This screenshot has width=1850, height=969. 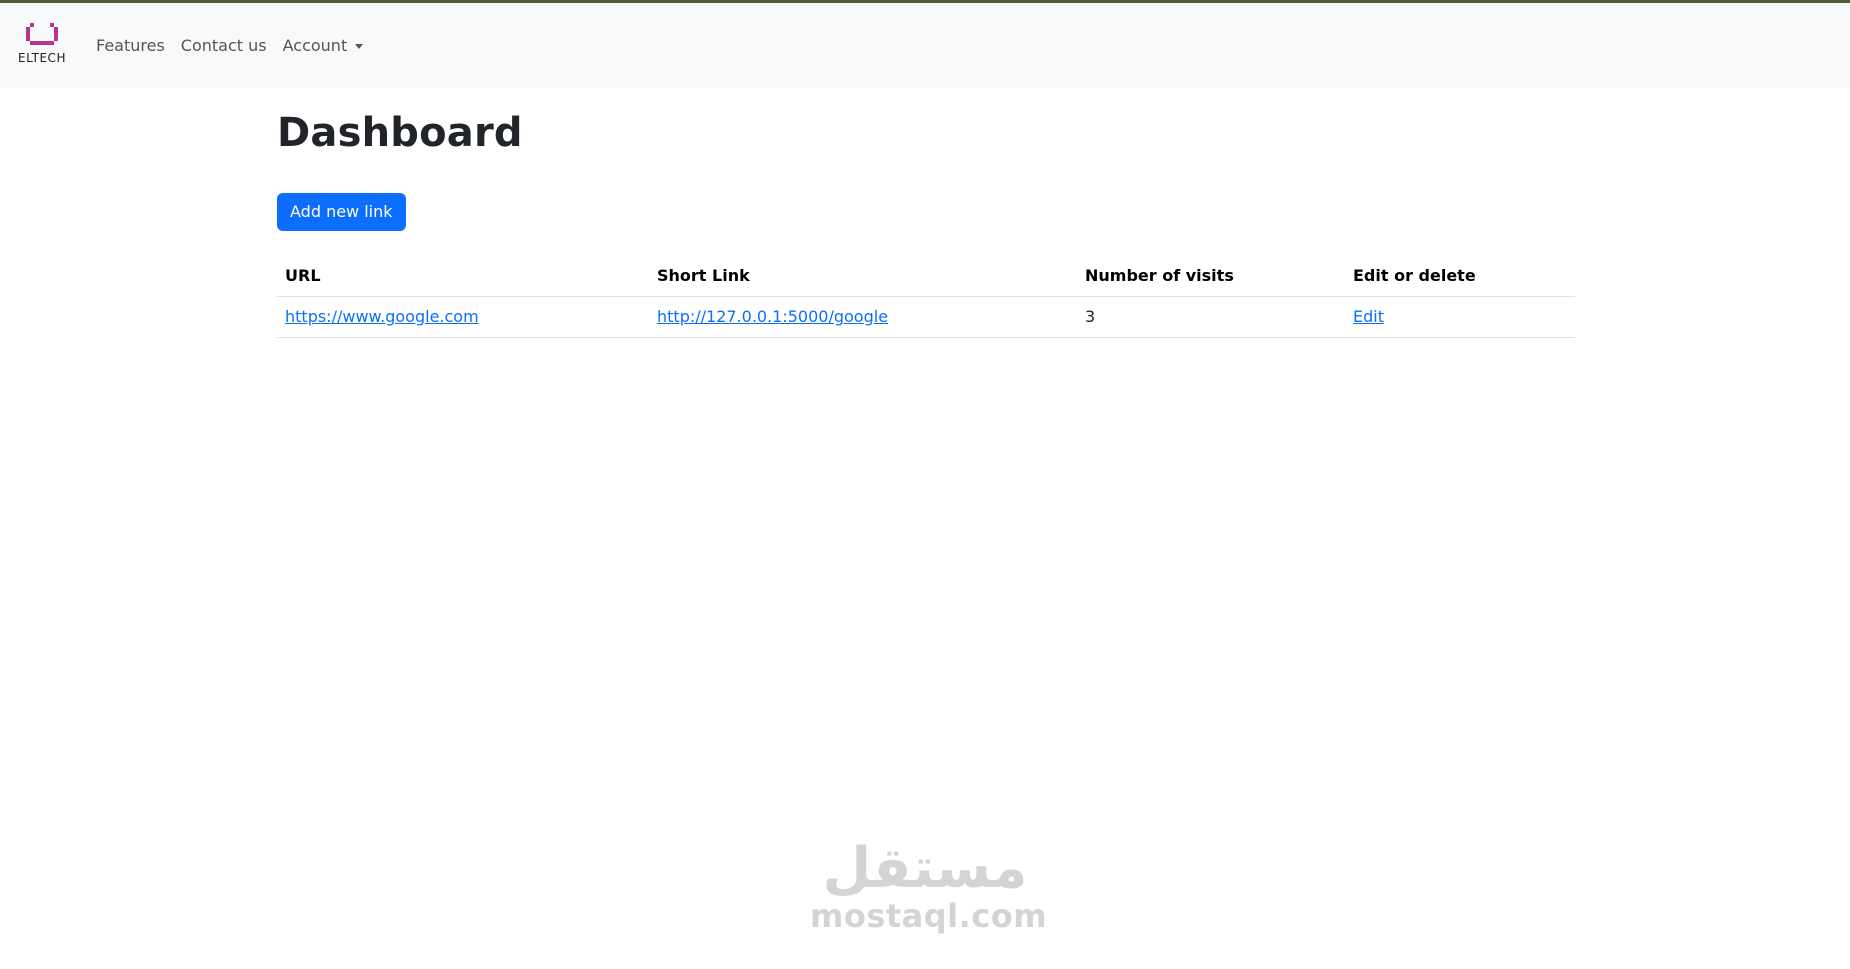 I want to click on cell-action: Edit, so click(x=1460, y=317).